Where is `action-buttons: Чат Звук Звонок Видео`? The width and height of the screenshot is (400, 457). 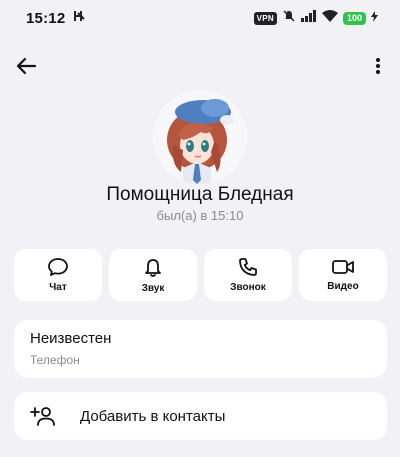 action-buttons: Чат Звук Звонок Видео is located at coordinates (200, 275).